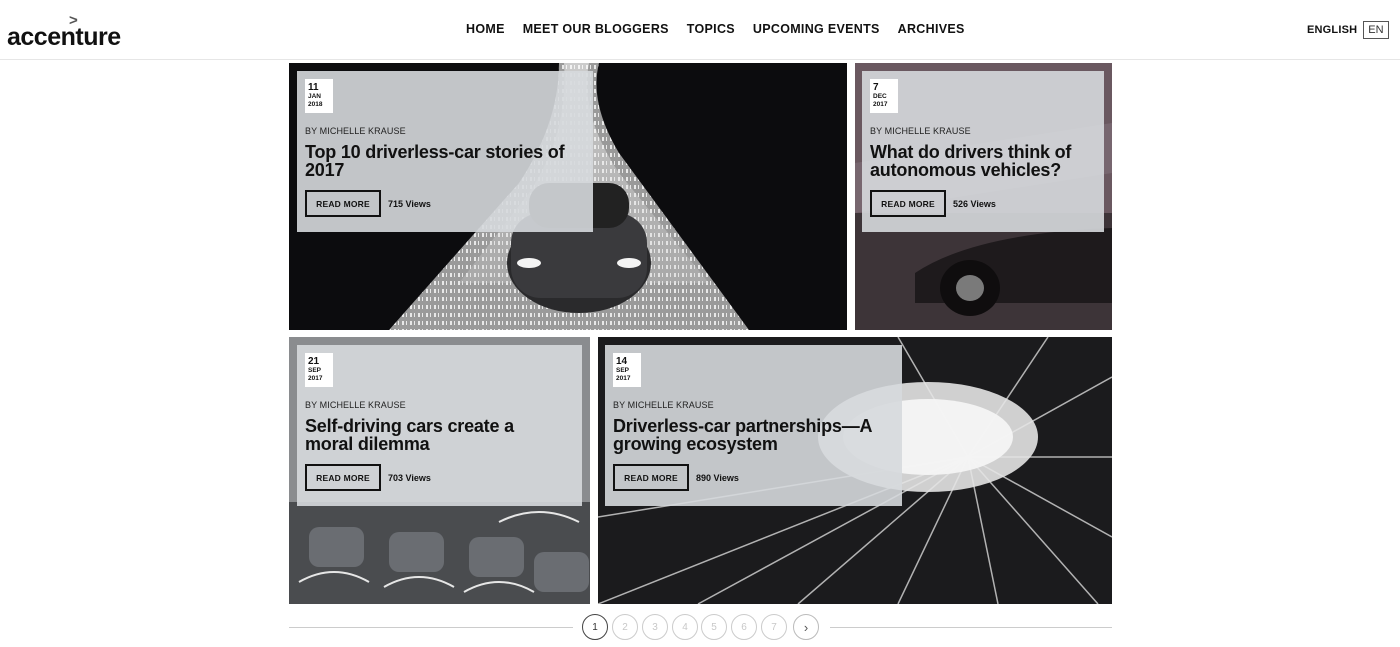 Image resolution: width=1400 pixels, height=647 pixels. I want to click on post-views: 715 Views, so click(409, 204).